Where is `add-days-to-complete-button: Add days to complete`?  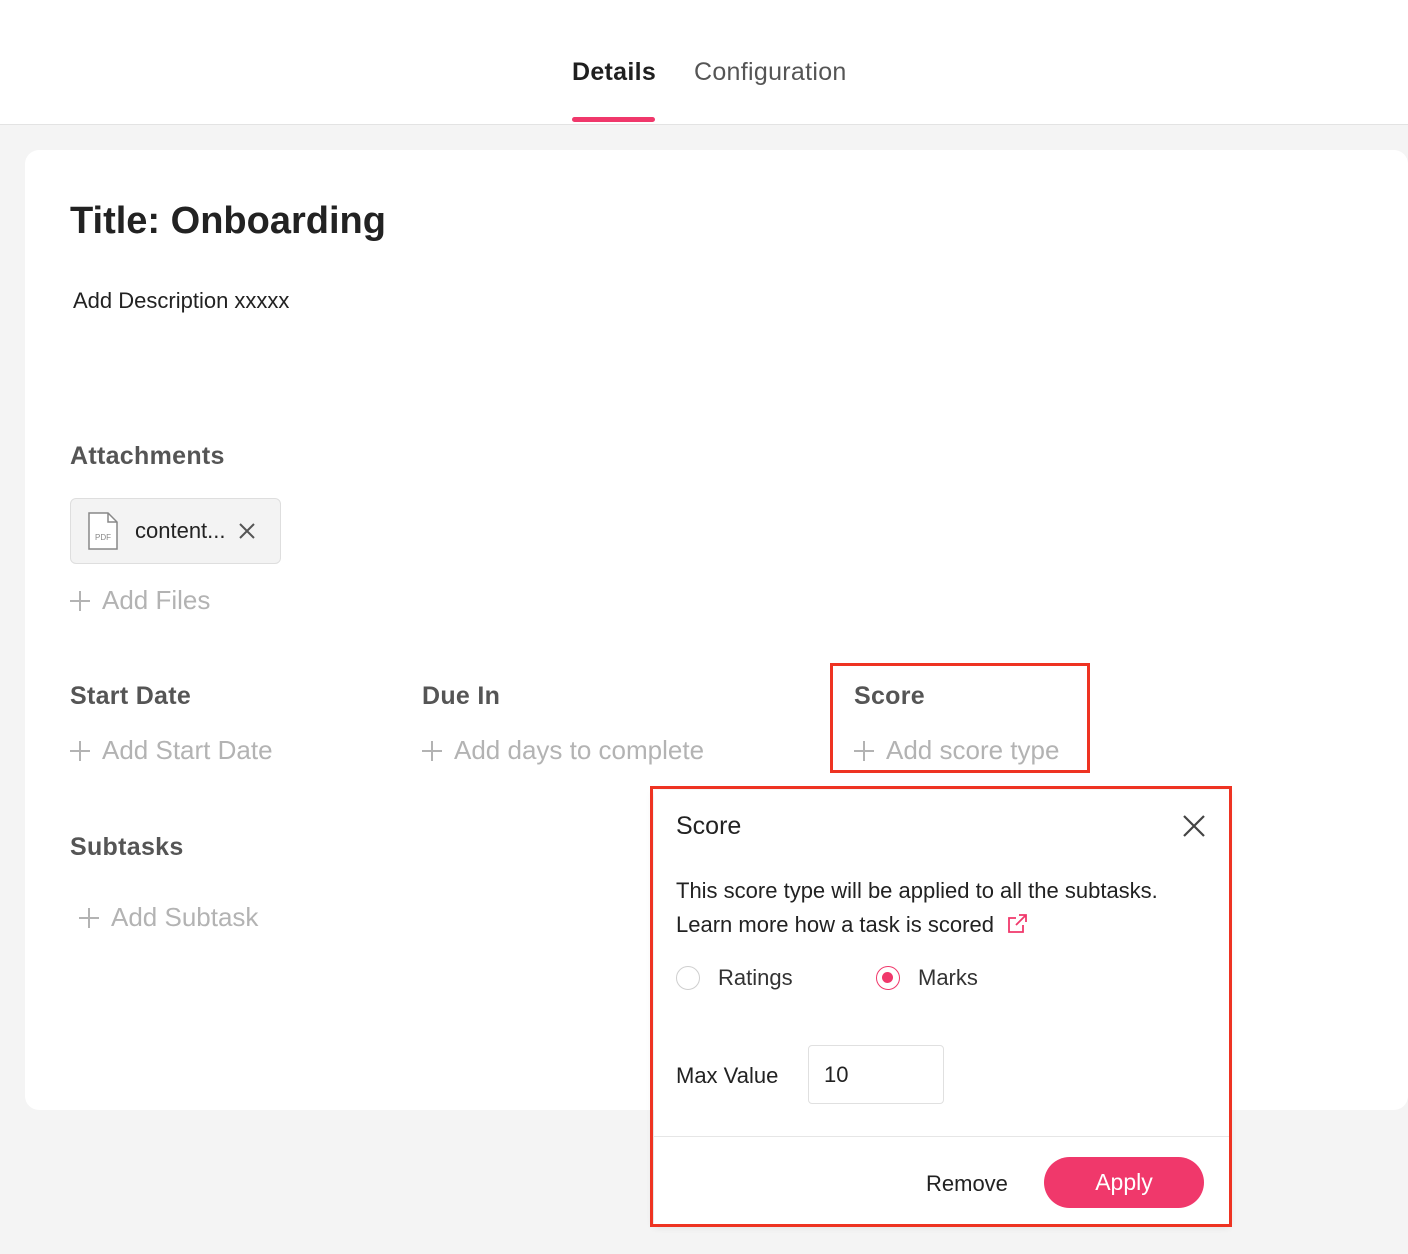
add-days-to-complete-button: Add days to complete is located at coordinates (563, 750).